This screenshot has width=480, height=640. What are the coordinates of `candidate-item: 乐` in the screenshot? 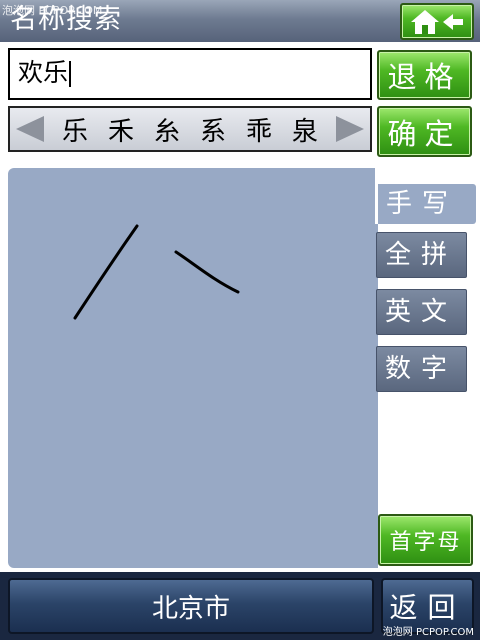 It's located at (75, 129).